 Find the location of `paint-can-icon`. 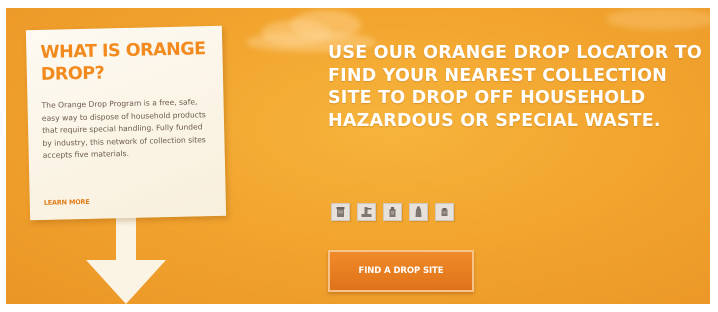

paint-can-icon is located at coordinates (340, 212).